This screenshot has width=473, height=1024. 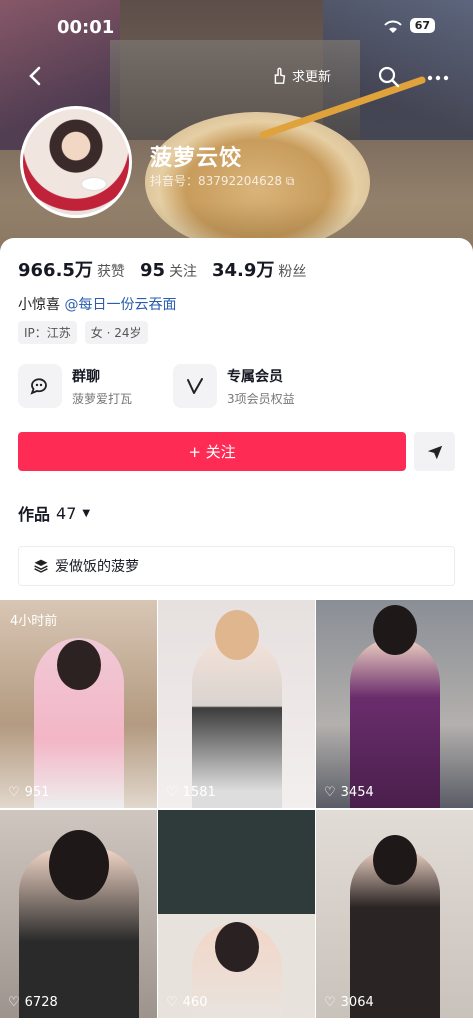 I want to click on tab-works: 作品 47 ▼, so click(x=54, y=513).